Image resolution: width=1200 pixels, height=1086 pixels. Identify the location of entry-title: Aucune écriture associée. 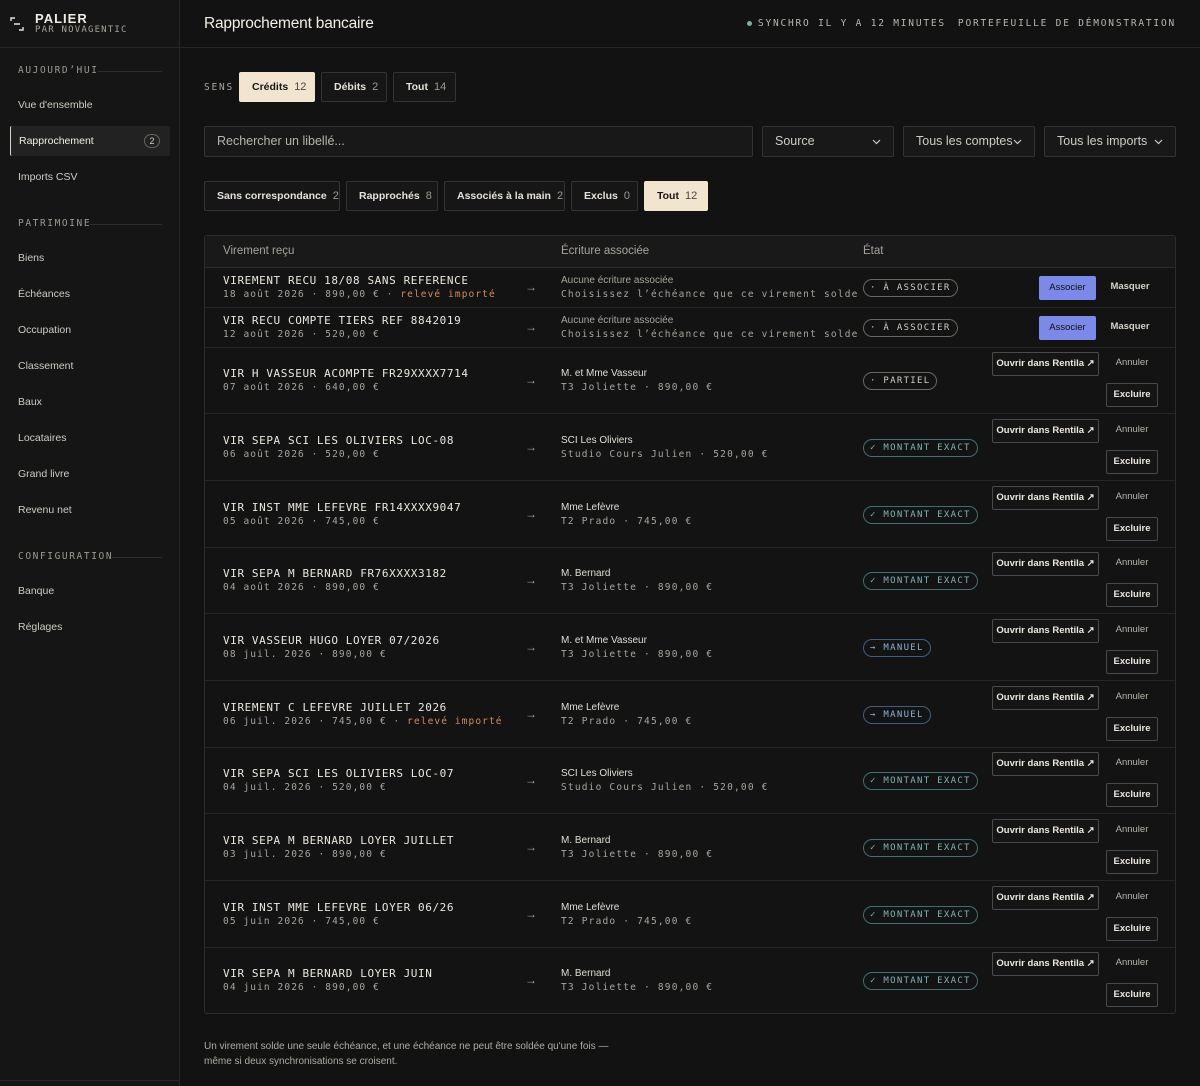
(617, 320).